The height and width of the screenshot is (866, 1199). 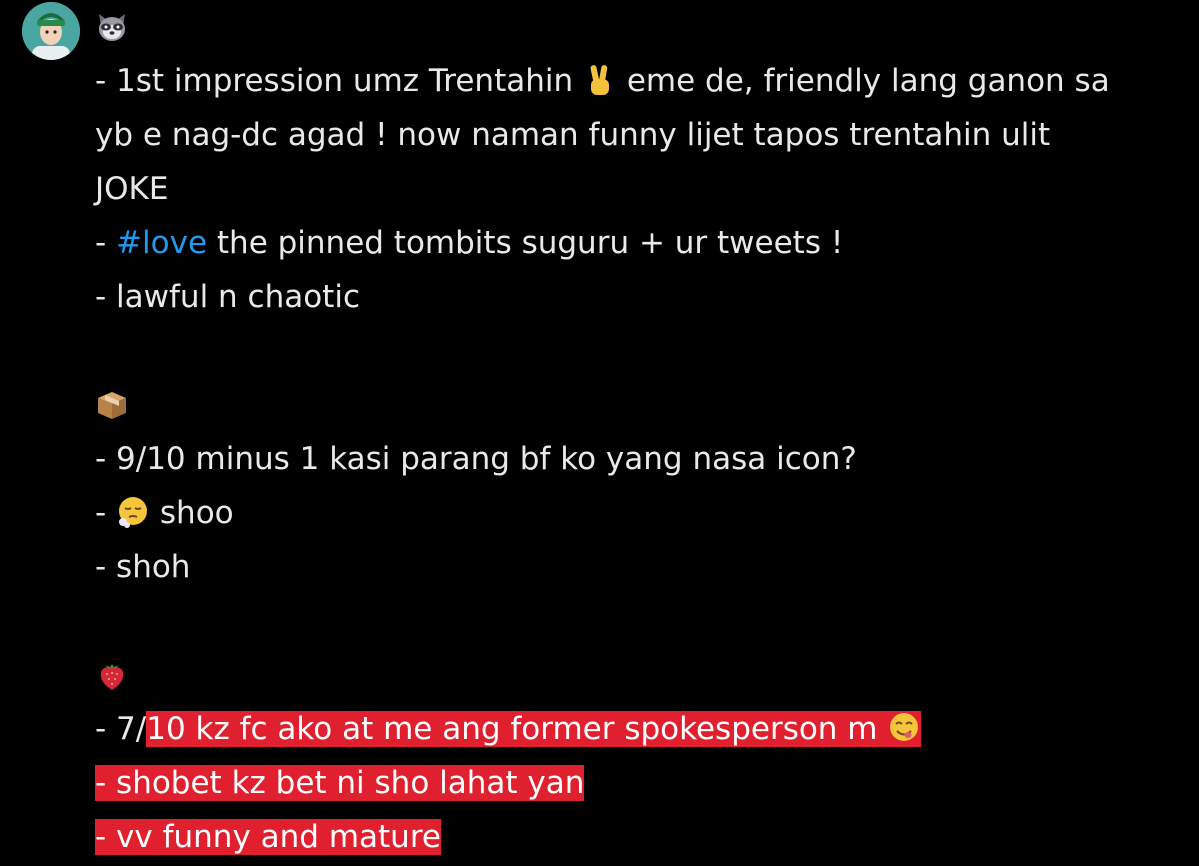 What do you see at coordinates (904, 727) in the screenshot?
I see `face-savoring-food-icon` at bounding box center [904, 727].